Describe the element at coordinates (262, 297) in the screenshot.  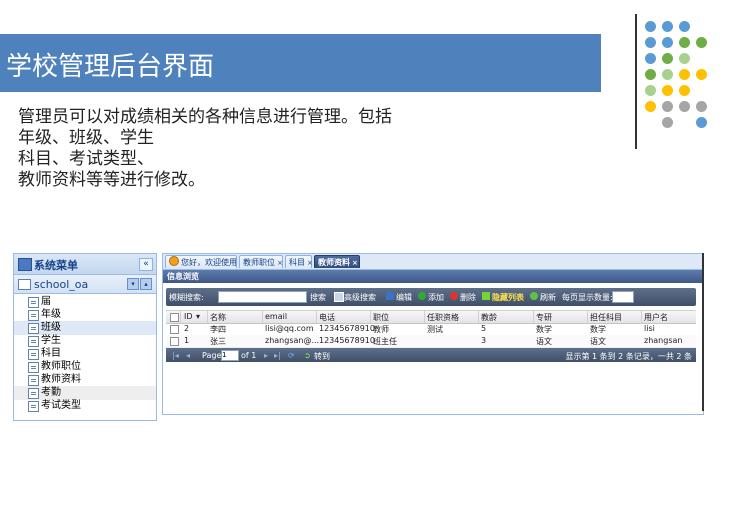
I see `search-input` at that location.